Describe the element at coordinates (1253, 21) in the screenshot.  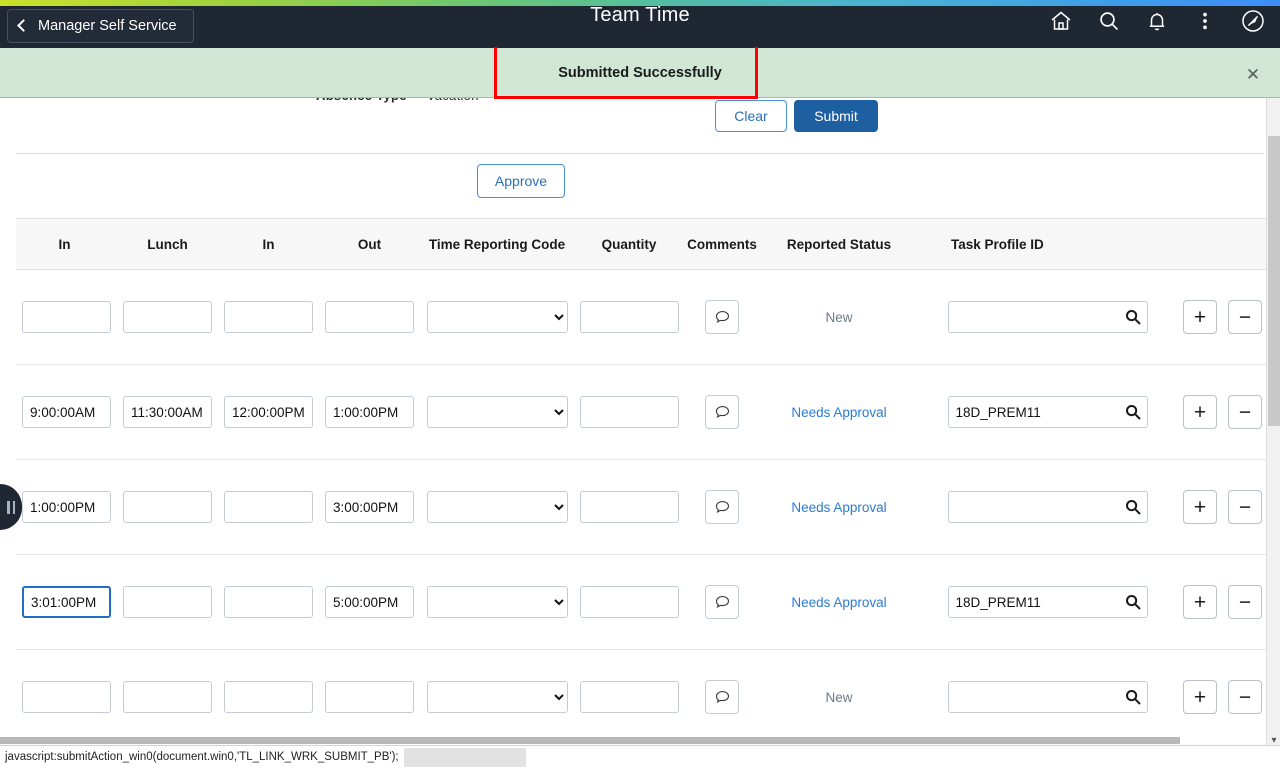
I see `navbar-compass-icon` at that location.